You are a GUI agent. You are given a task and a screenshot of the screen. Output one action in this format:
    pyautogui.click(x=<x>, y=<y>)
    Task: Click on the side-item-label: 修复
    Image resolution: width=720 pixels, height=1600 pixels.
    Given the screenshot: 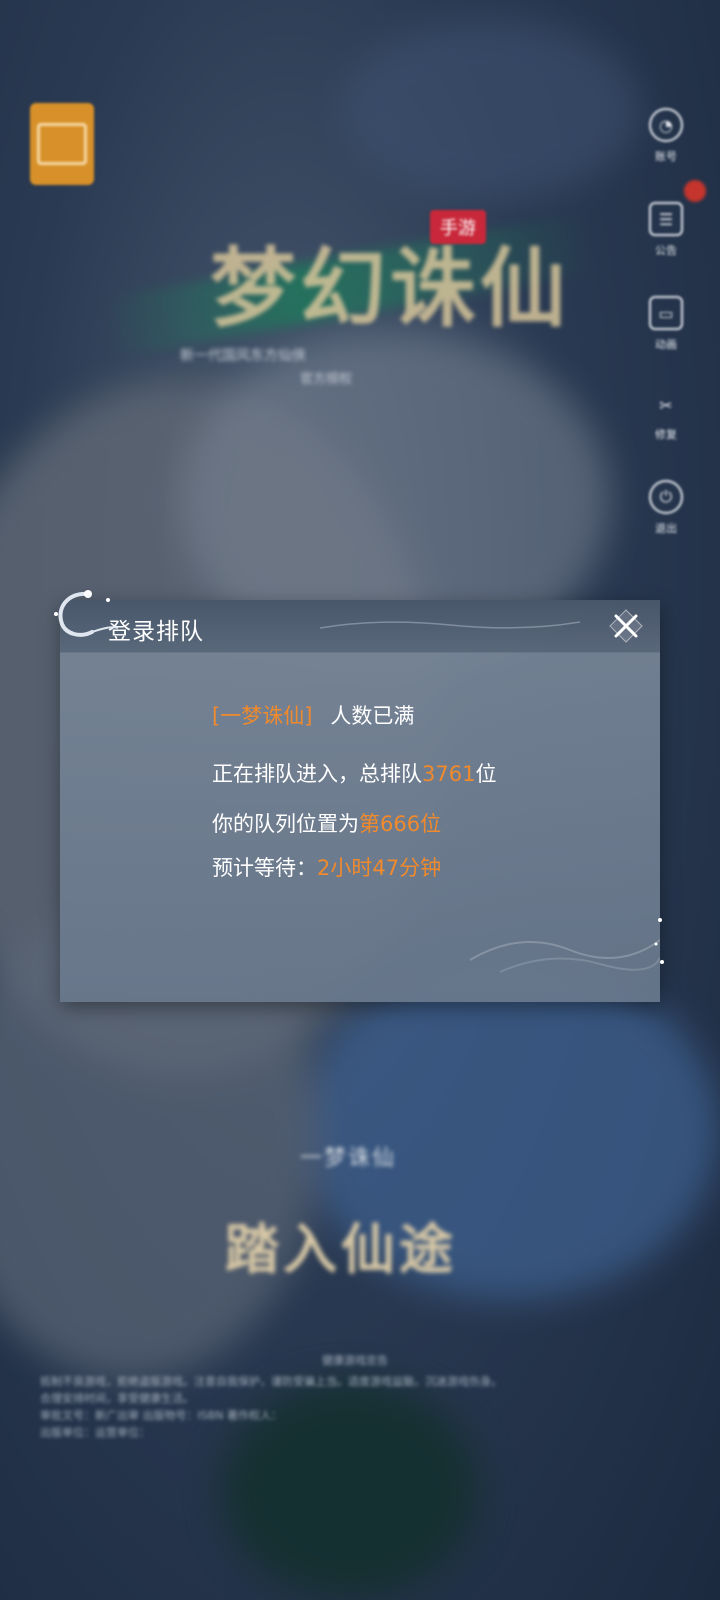 What is the action you would take?
    pyautogui.click(x=666, y=434)
    